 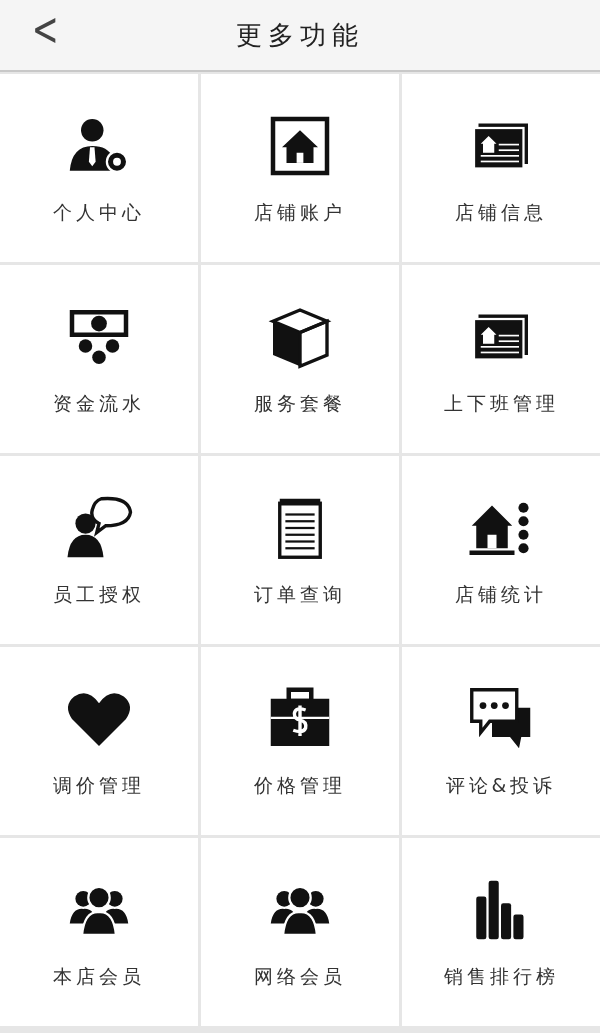 What do you see at coordinates (300, 359) in the screenshot?
I see `menu-tile: 服务套餐` at bounding box center [300, 359].